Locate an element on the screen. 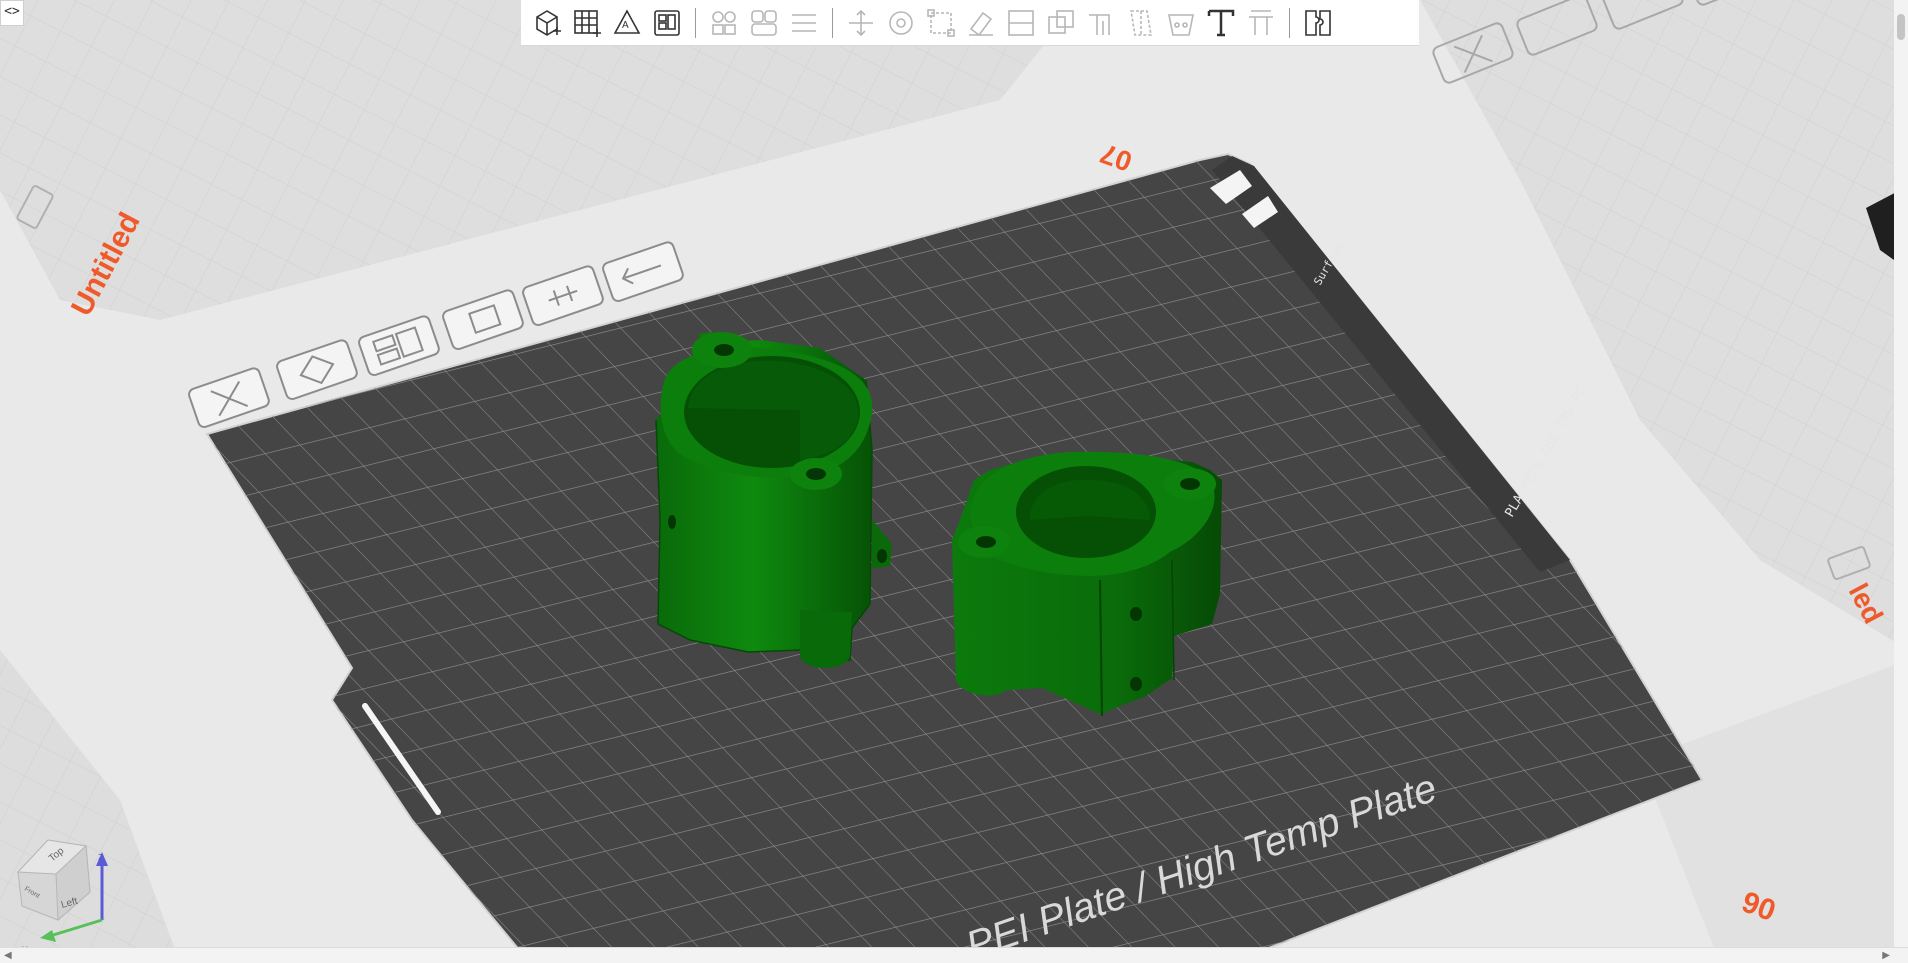  main-toolbar: A is located at coordinates (970, 23).